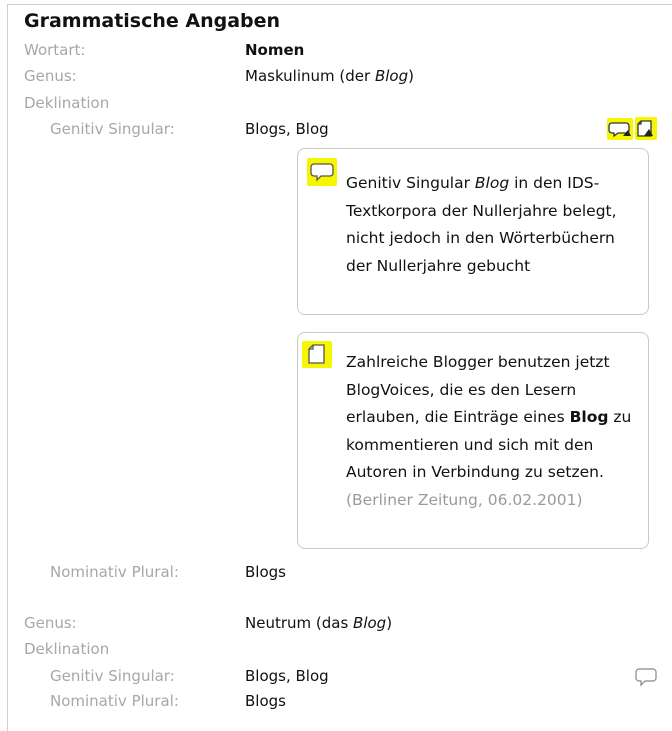  Describe the element at coordinates (265, 701) in the screenshot. I see `nominativ-plural-value-2: Blogs` at that location.